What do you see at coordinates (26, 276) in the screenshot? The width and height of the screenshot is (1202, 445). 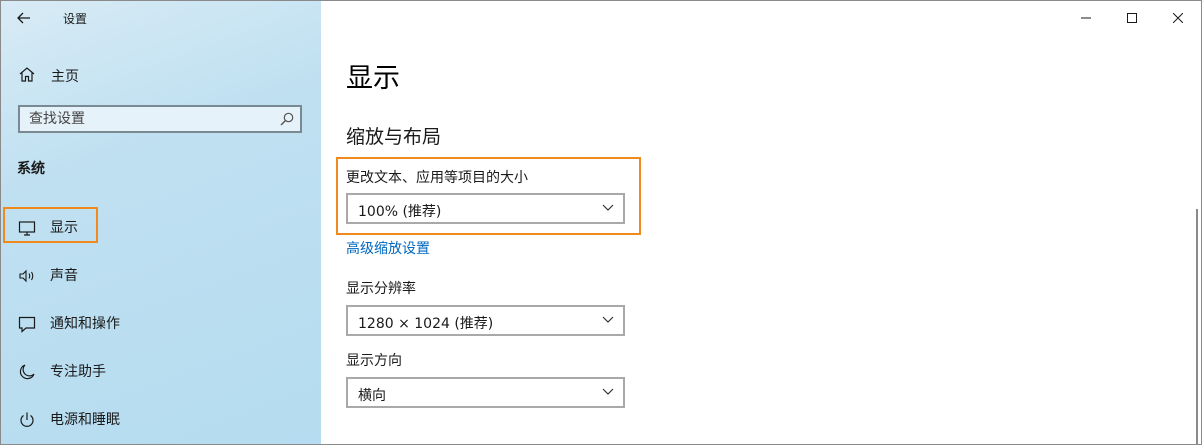 I see `speaker-icon` at bounding box center [26, 276].